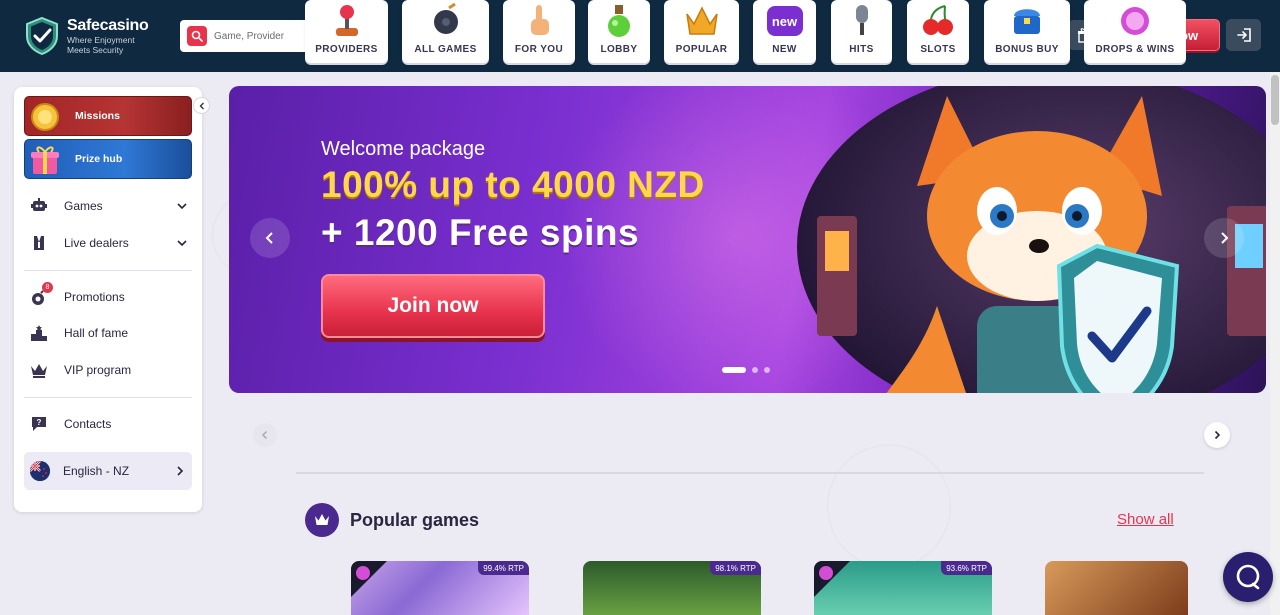  I want to click on shield-logo-icon, so click(42, 36).